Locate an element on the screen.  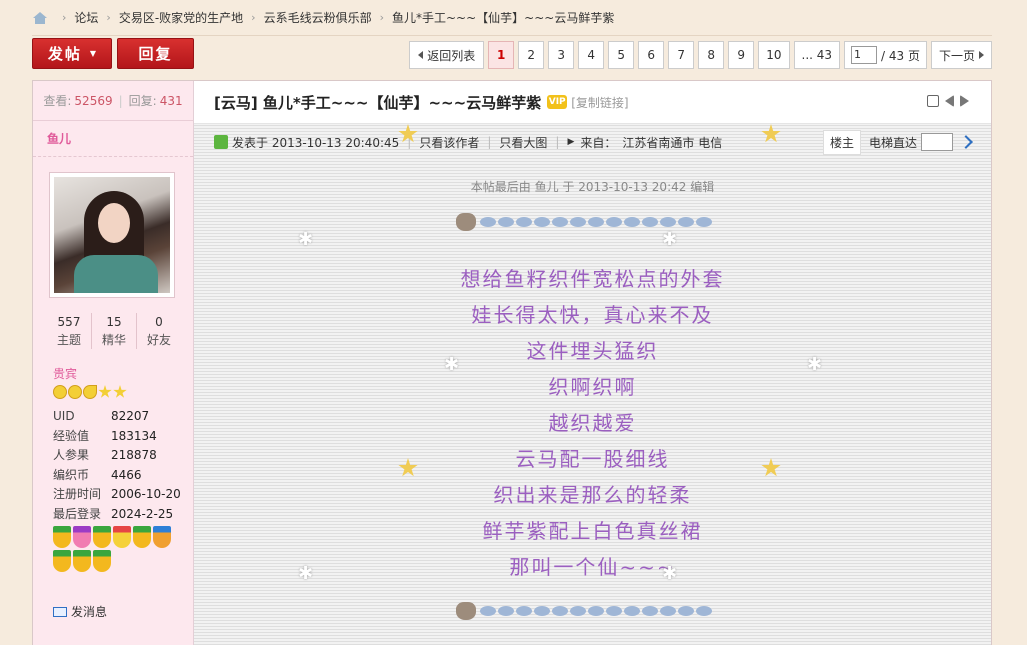
page-8: 8 is located at coordinates (711, 55).